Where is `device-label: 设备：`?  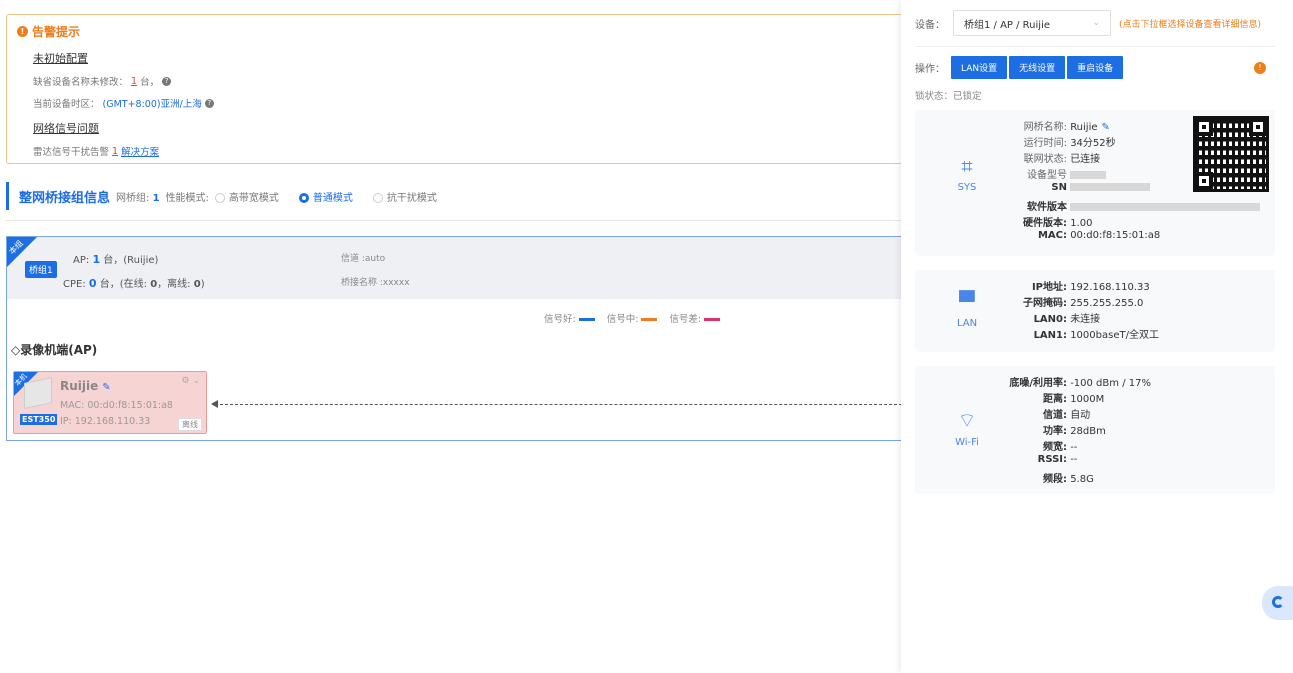 device-label: 设备： is located at coordinates (930, 25).